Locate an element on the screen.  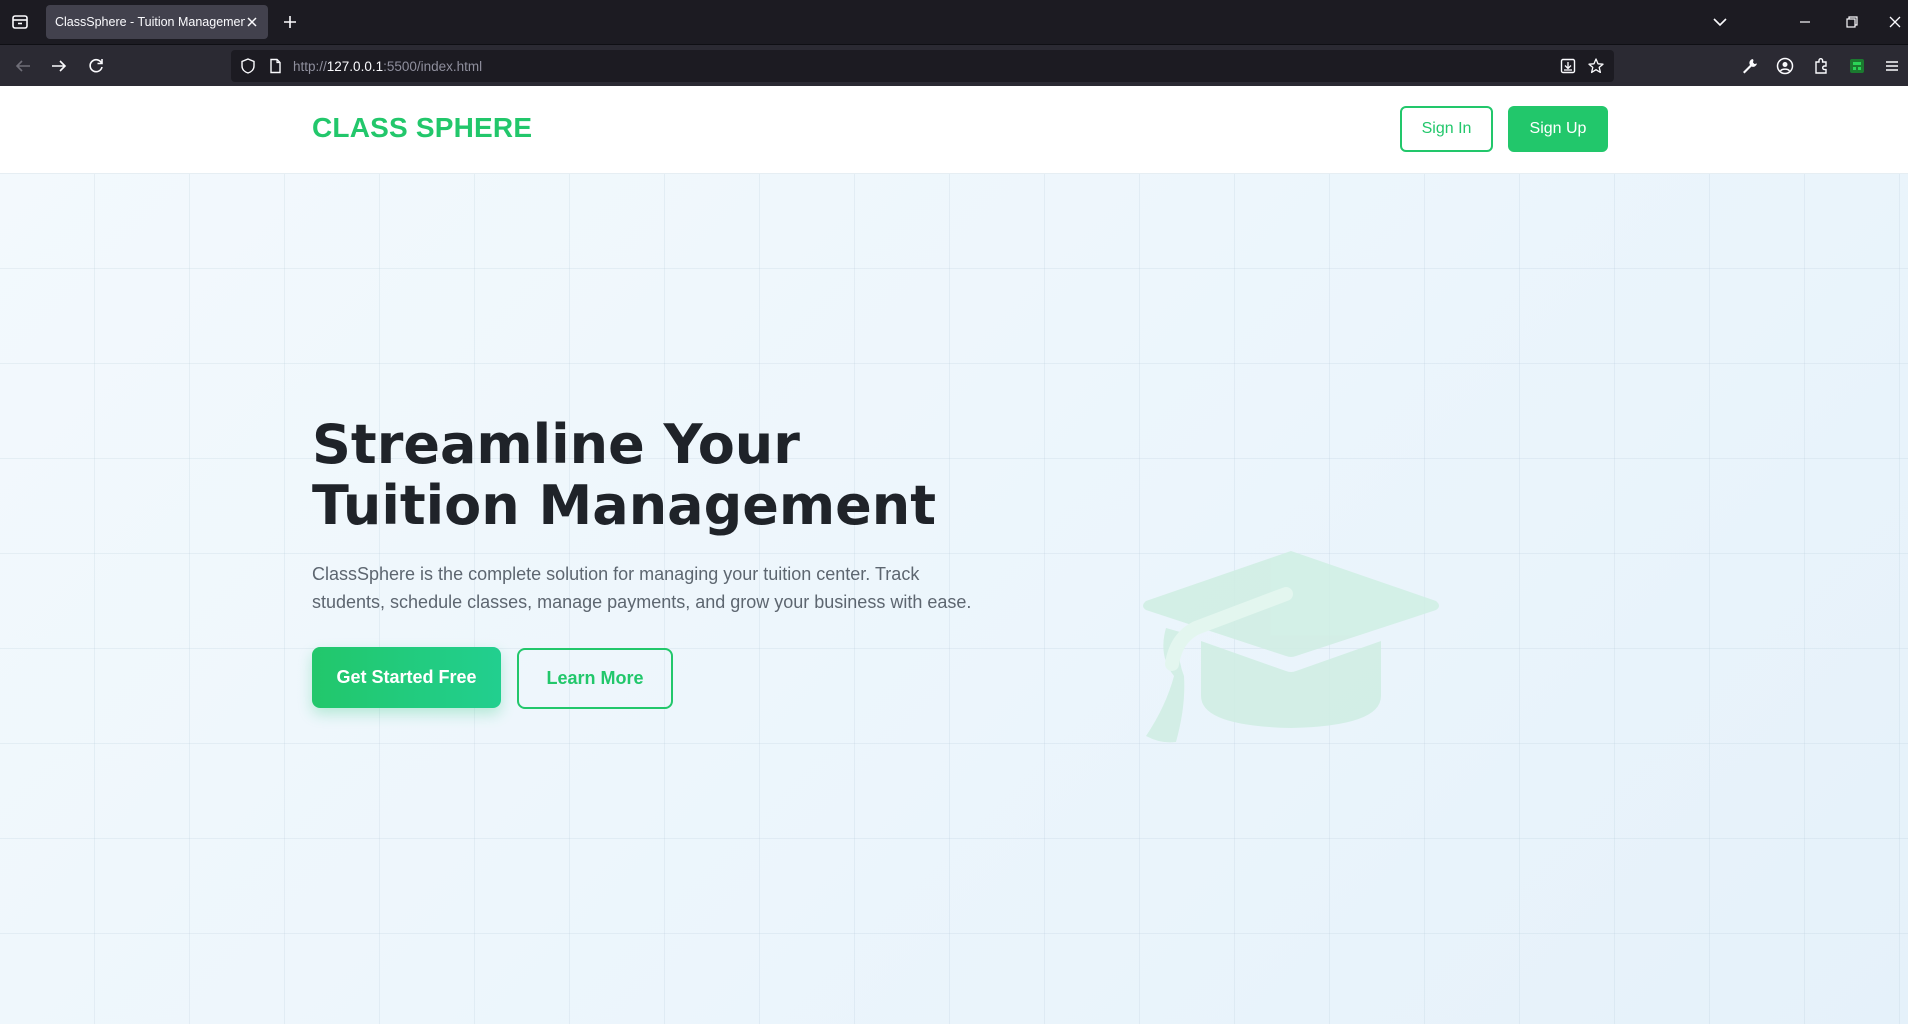
url-host: 127.0.0.1 is located at coordinates (355, 66).